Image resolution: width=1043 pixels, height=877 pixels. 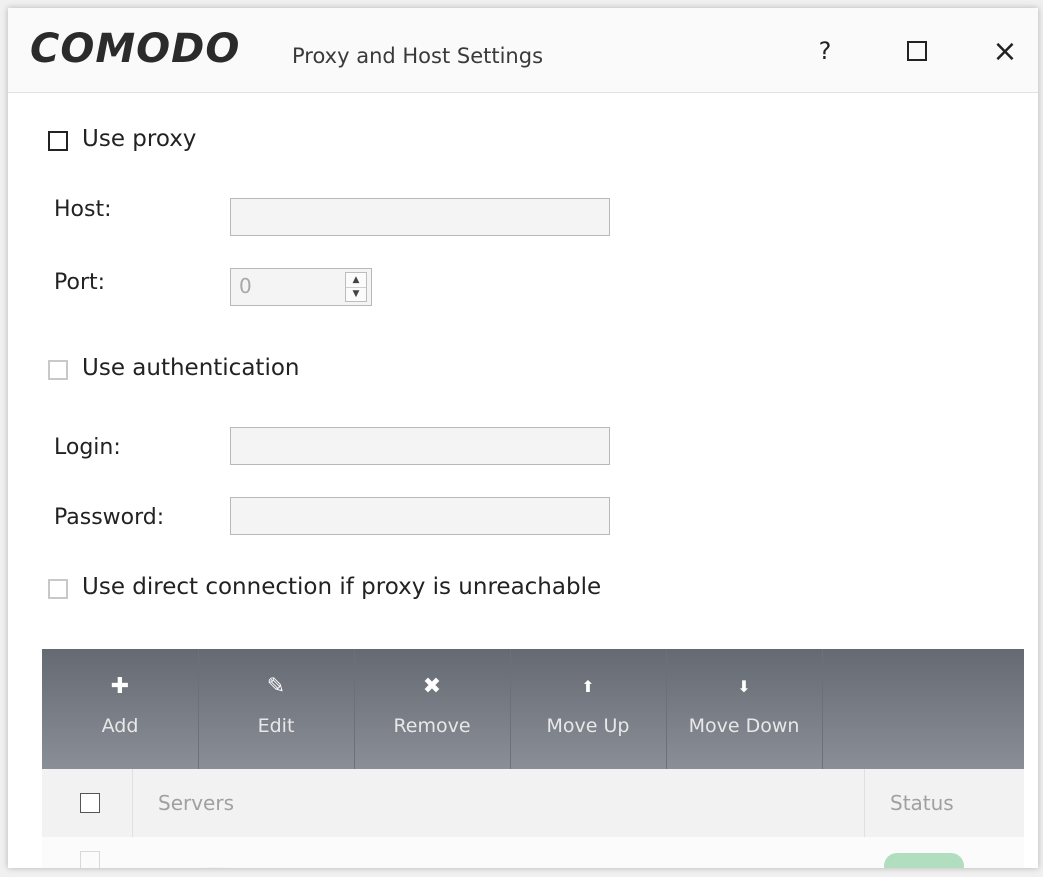 I want to click on port-stepper-buttons: ▲ ▼, so click(x=356, y=287).